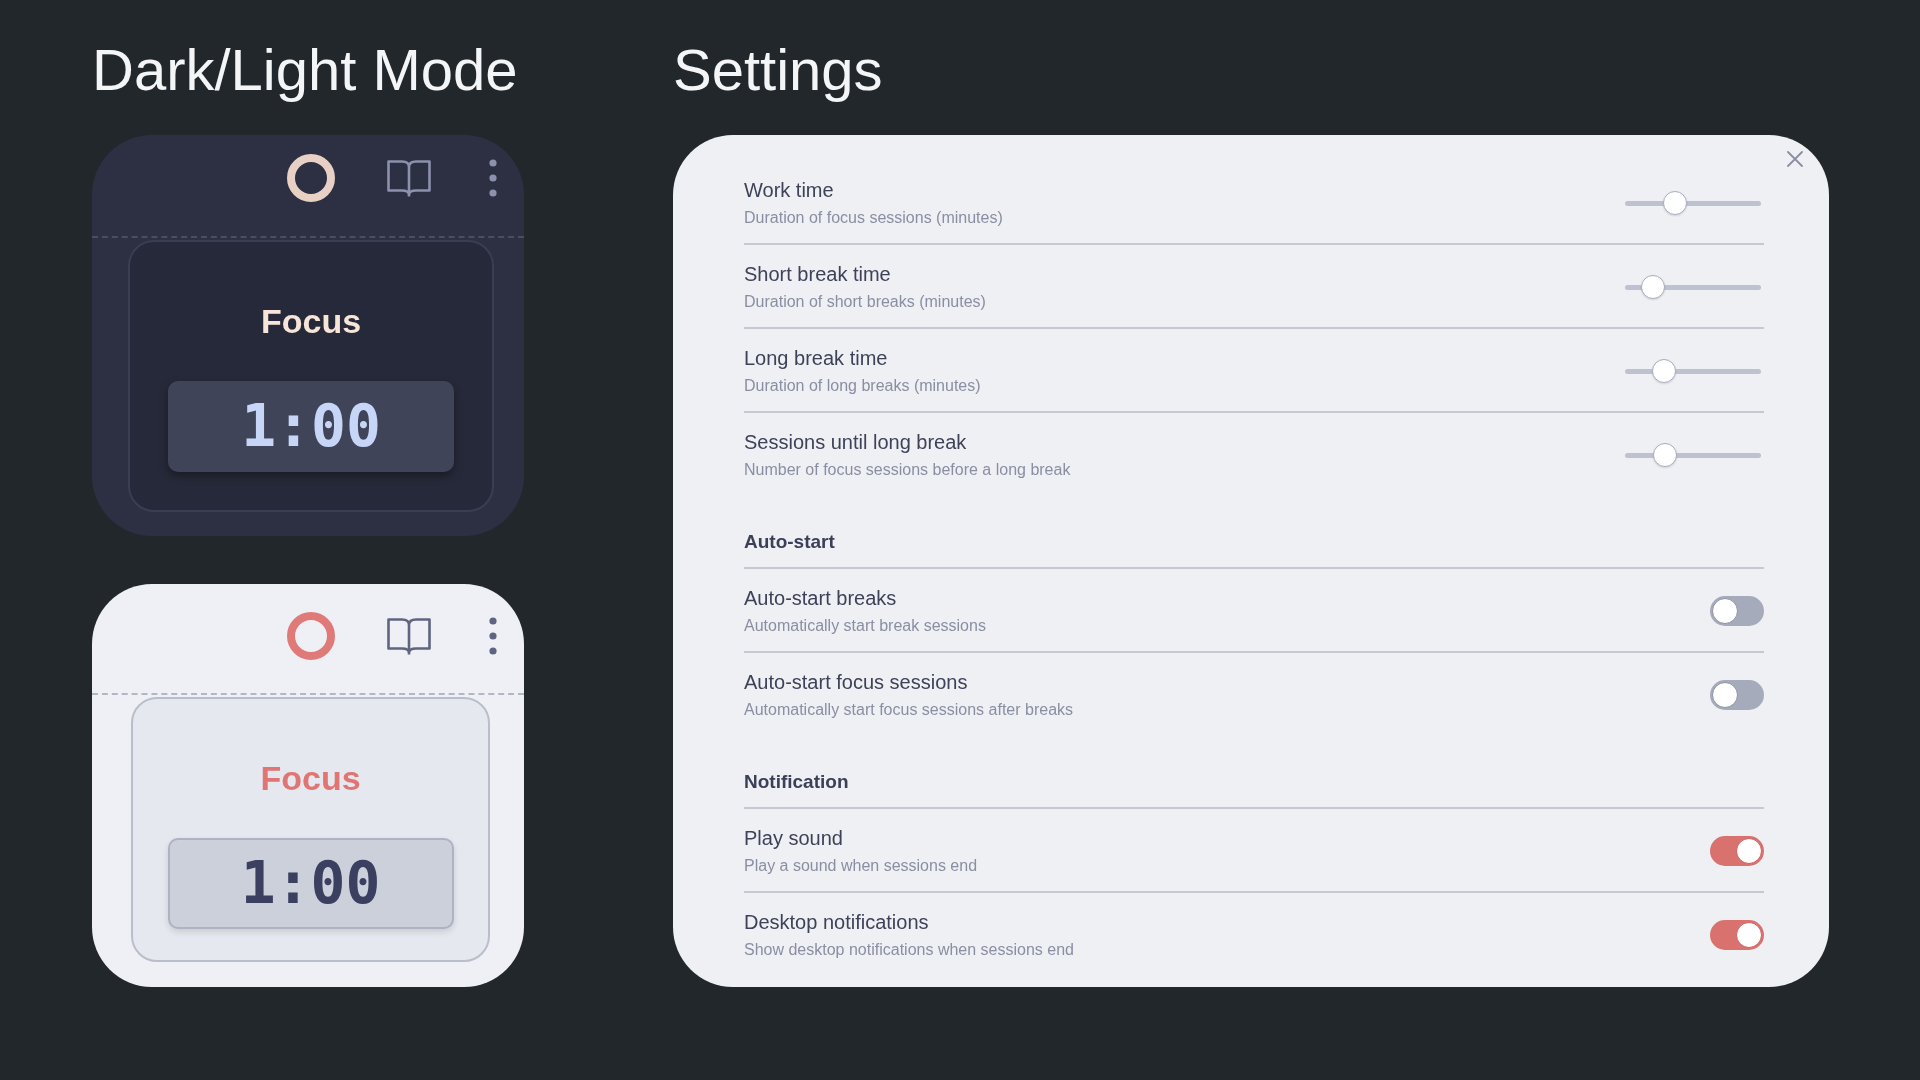 The image size is (1920, 1080). Describe the element at coordinates (817, 274) in the screenshot. I see `setting-title: Short break time` at that location.